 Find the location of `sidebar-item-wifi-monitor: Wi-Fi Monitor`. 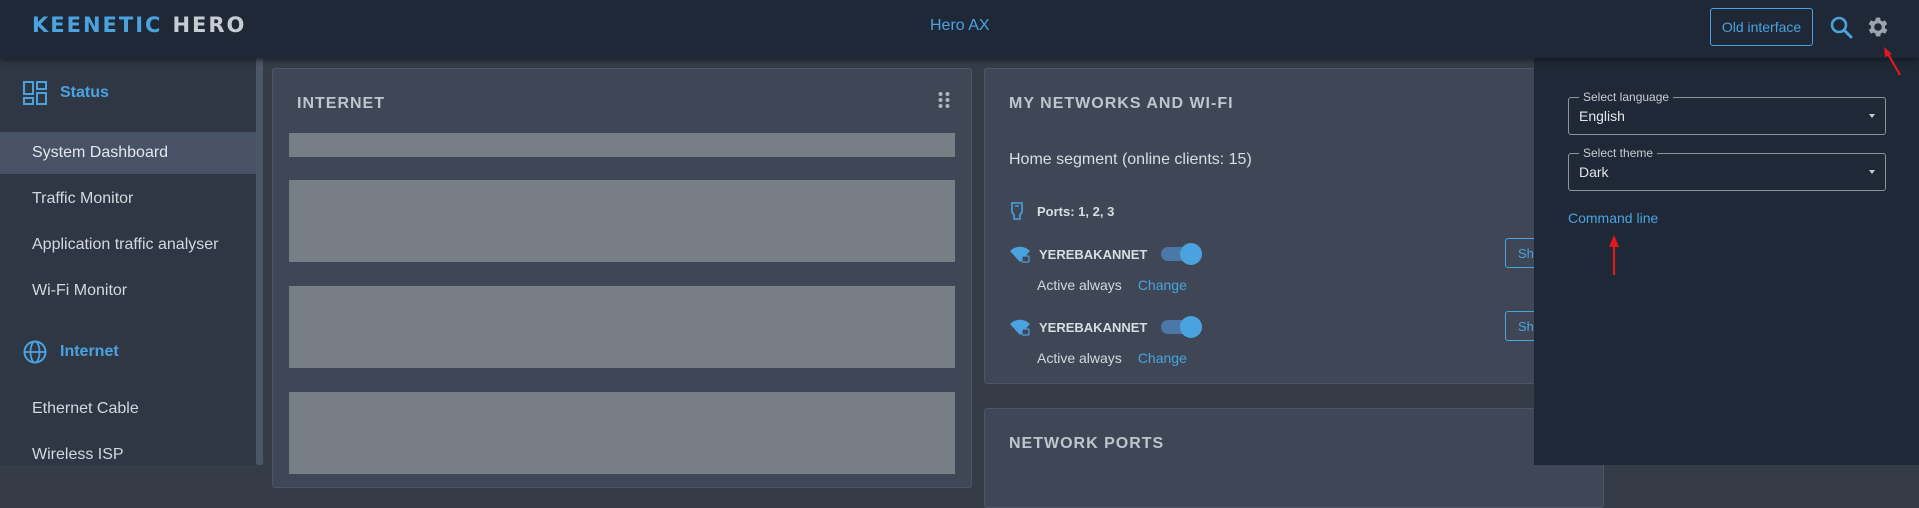

sidebar-item-wifi-monitor: Wi-Fi Monitor is located at coordinates (128, 291).